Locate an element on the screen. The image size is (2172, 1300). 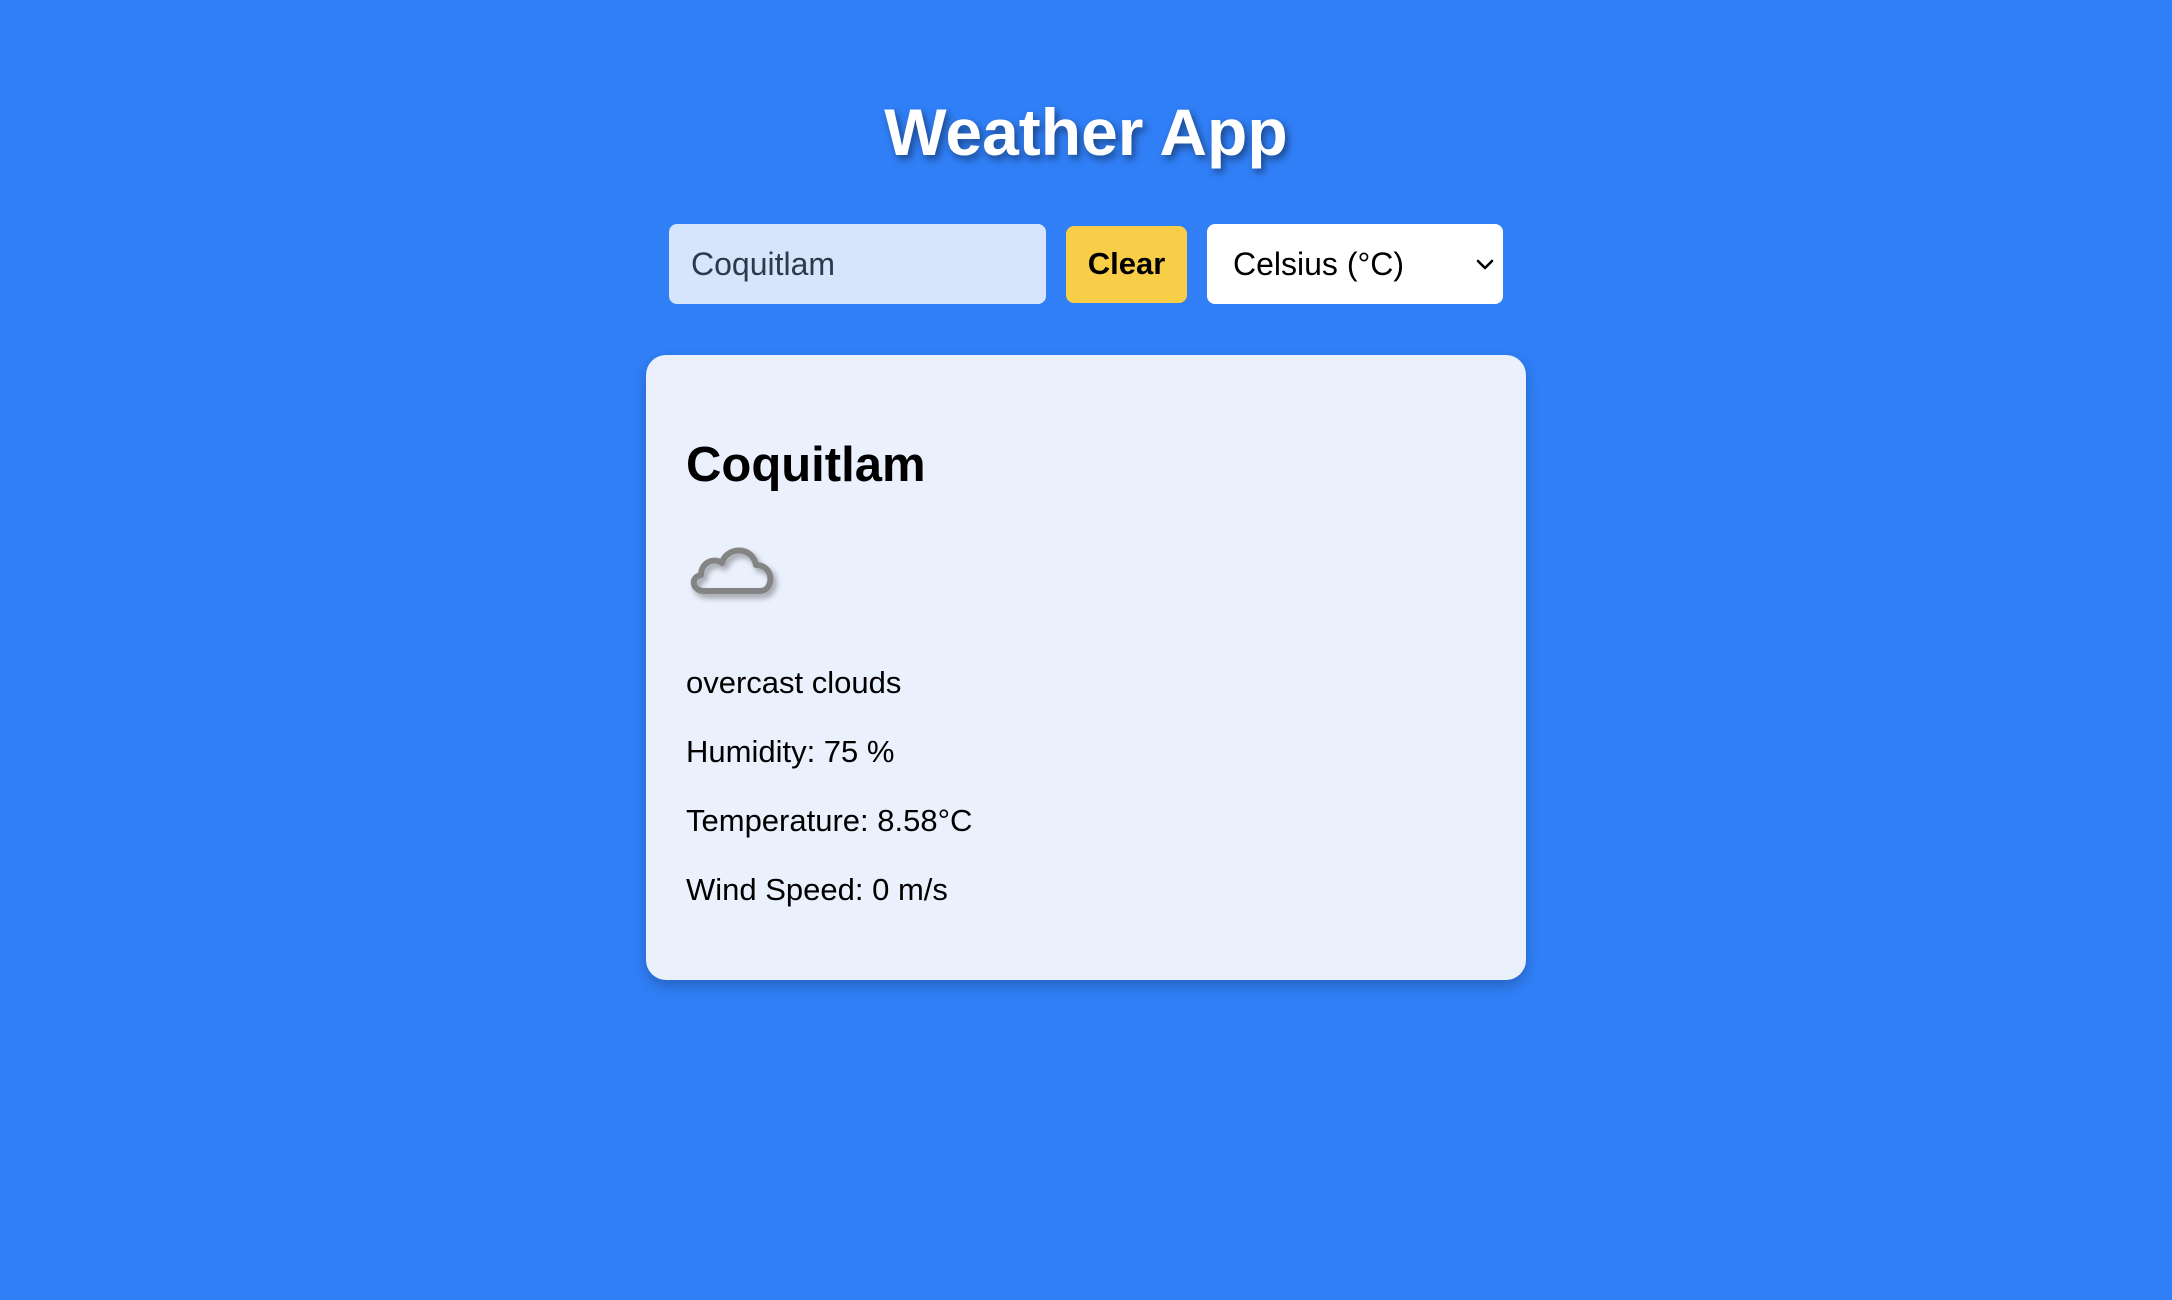
city-search-input is located at coordinates (857, 264).